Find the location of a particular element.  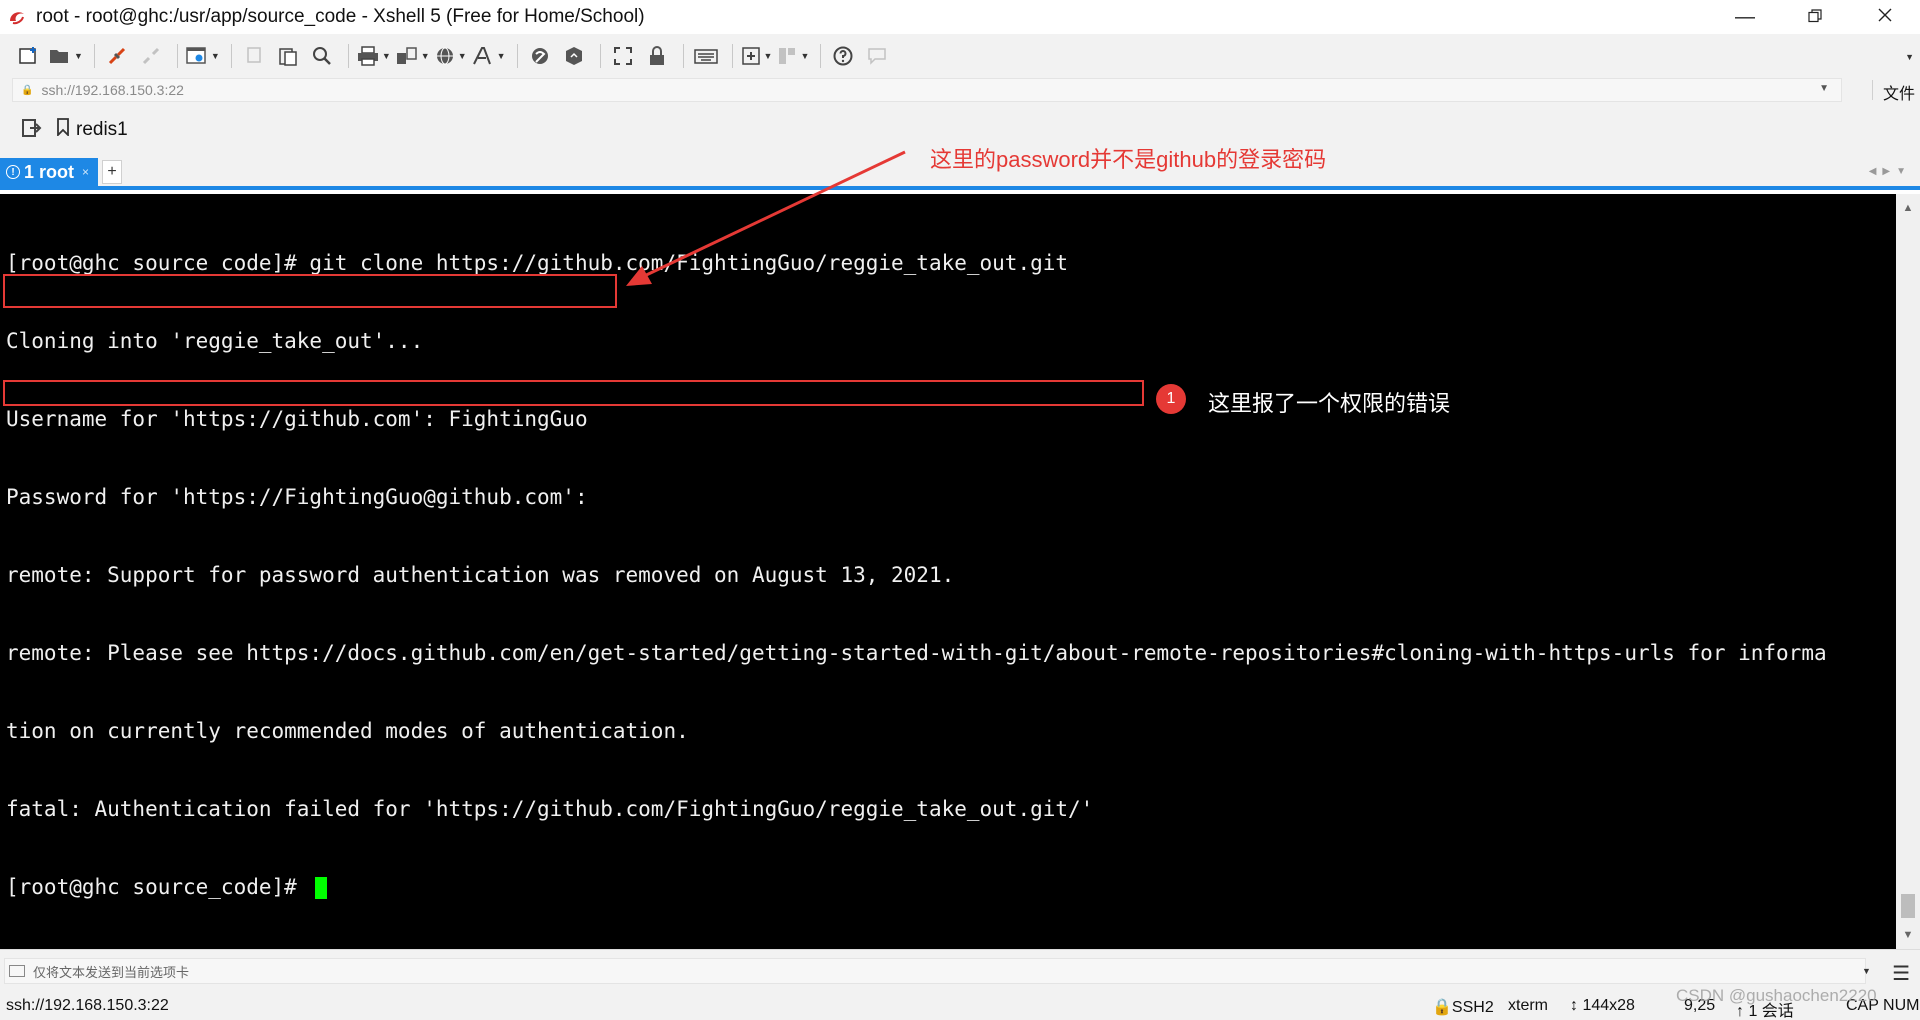

chat-button is located at coordinates (877, 56).